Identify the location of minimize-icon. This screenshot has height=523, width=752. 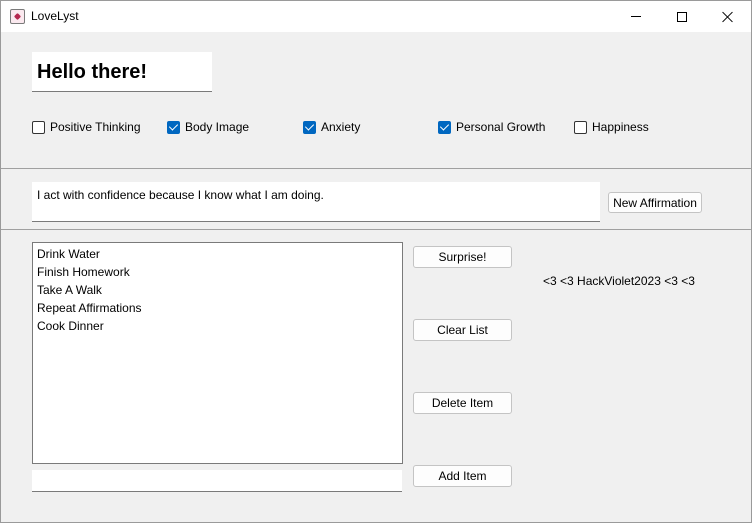
(636, 16).